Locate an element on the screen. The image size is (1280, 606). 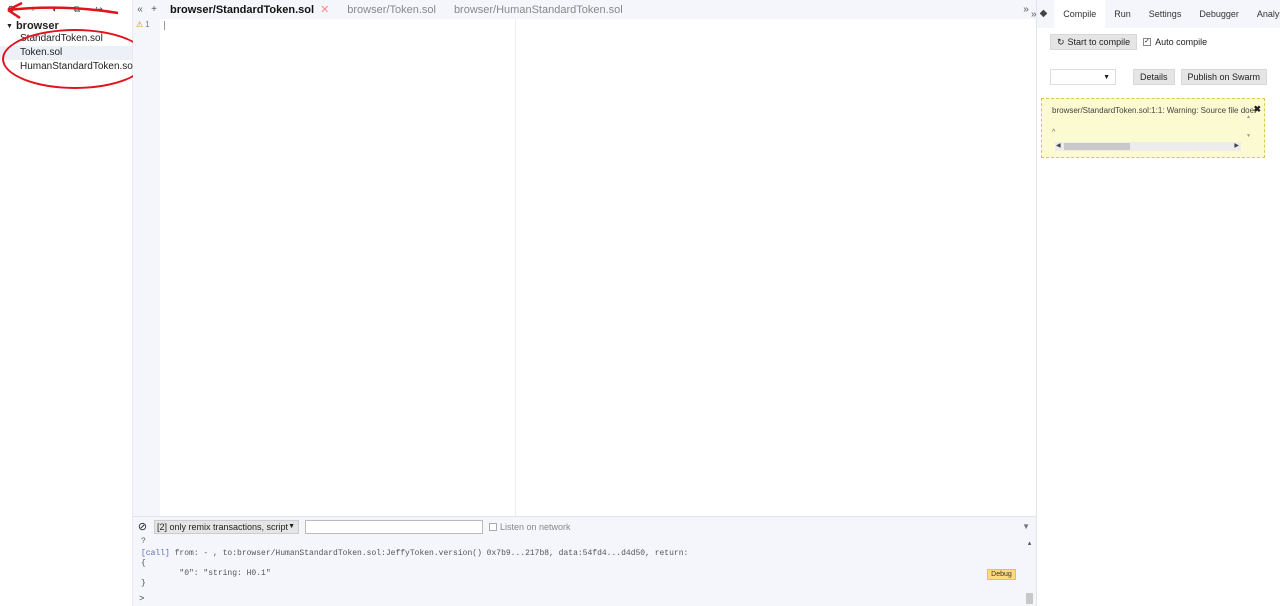
tab-run: Run is located at coordinates (1122, 14).